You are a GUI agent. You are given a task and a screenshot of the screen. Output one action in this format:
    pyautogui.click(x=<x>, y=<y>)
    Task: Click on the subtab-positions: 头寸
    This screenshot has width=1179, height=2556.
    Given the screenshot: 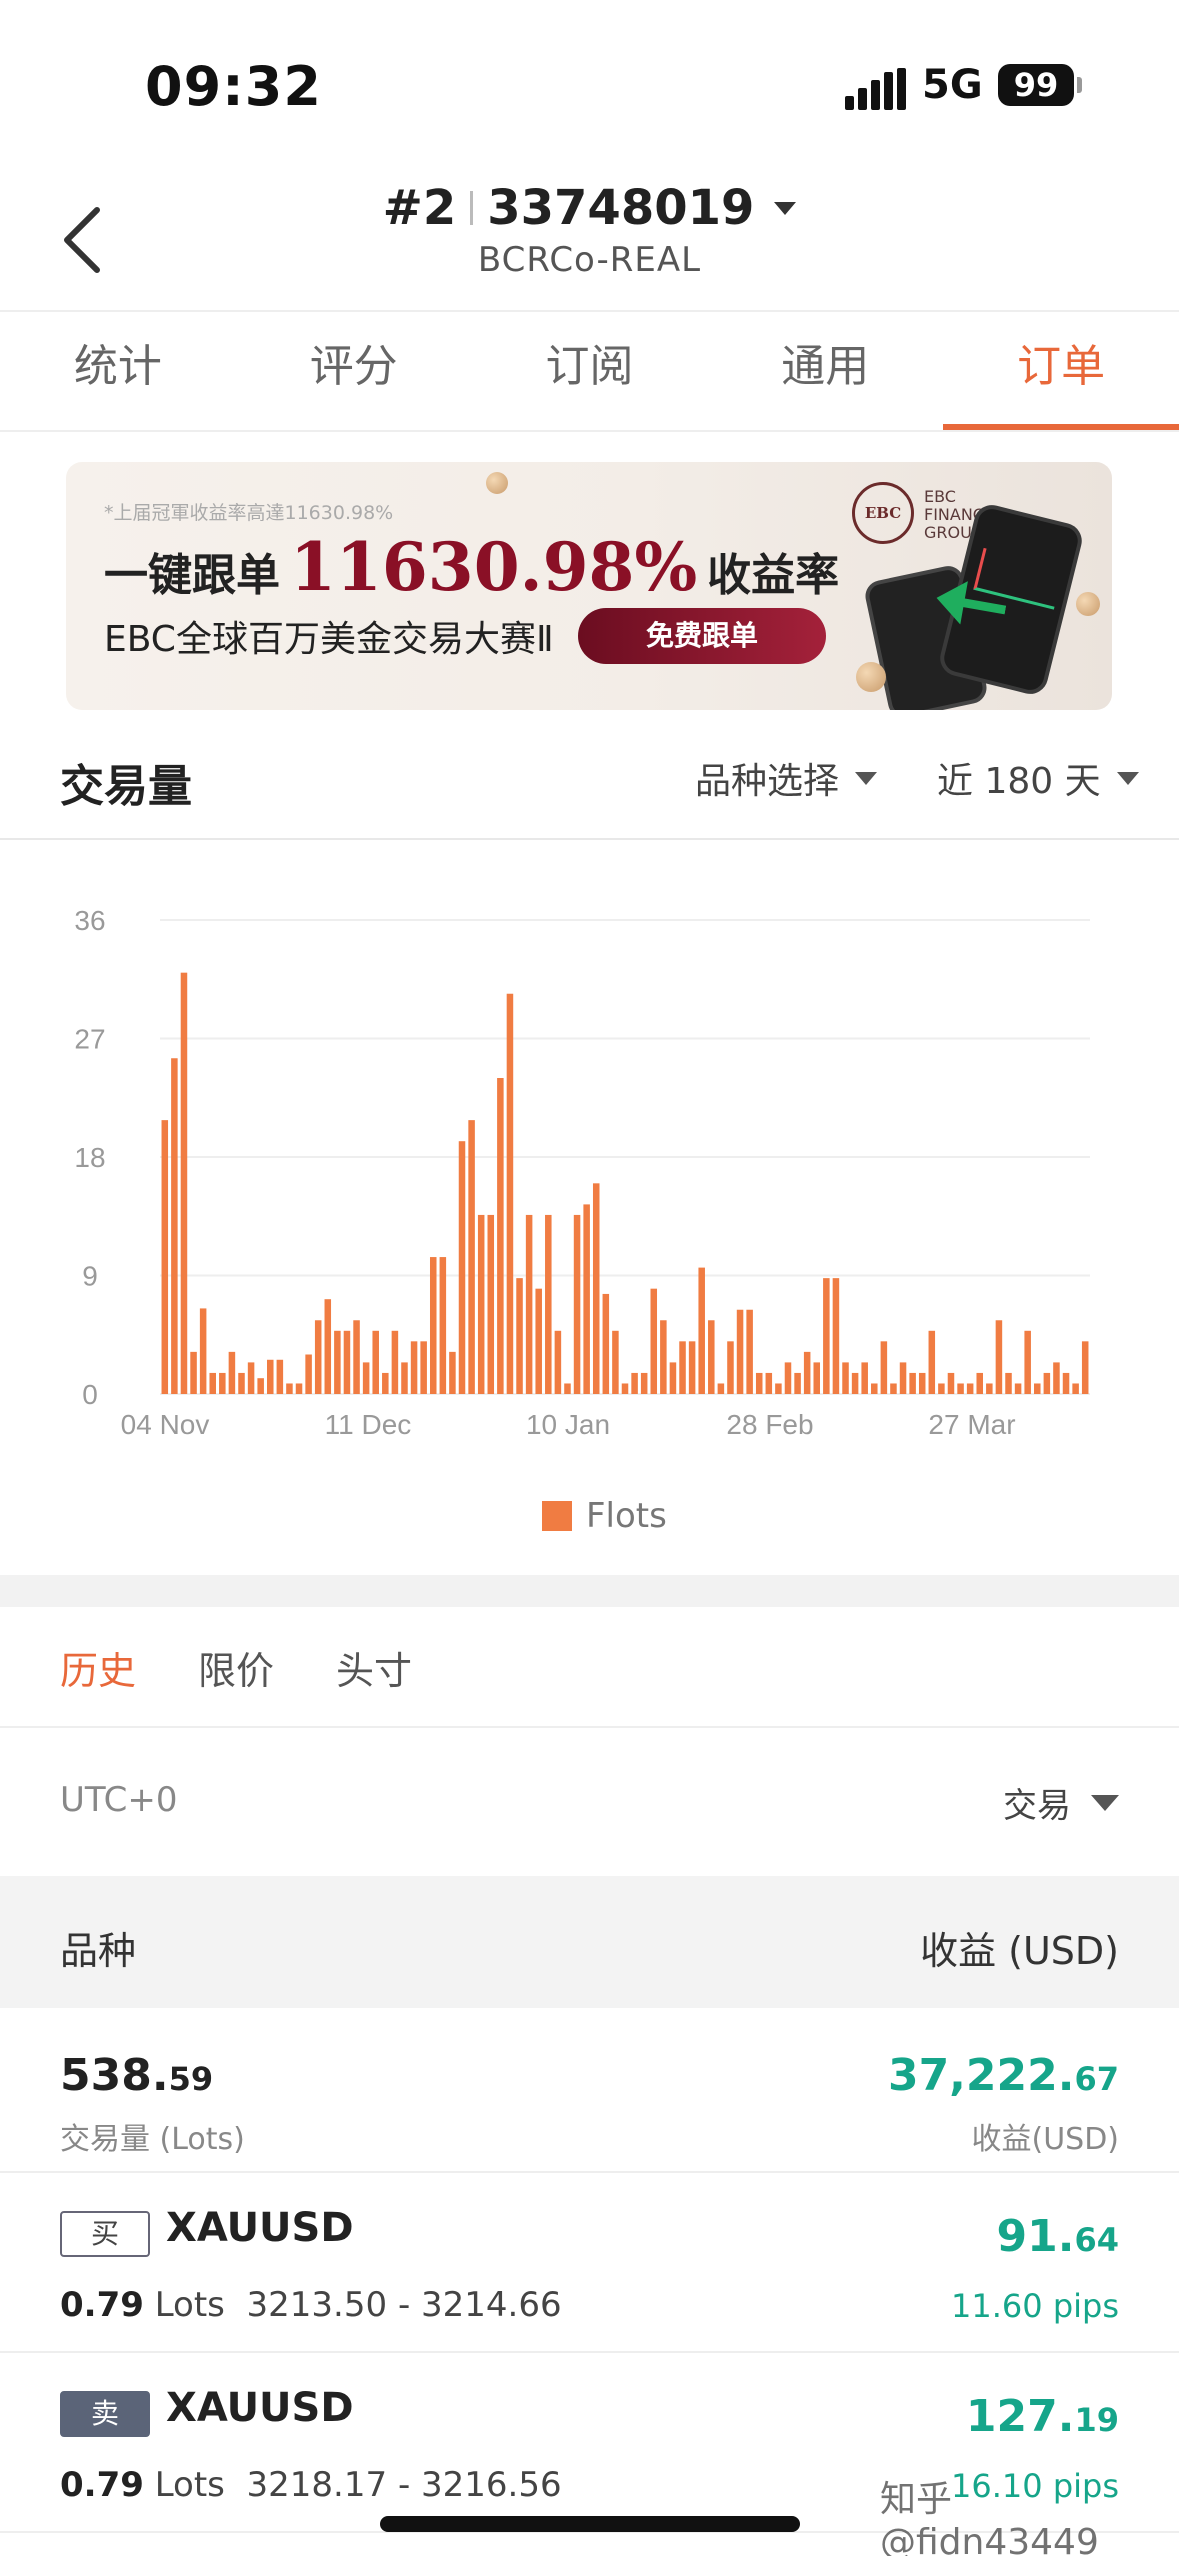 What is the action you would take?
    pyautogui.click(x=374, y=1667)
    